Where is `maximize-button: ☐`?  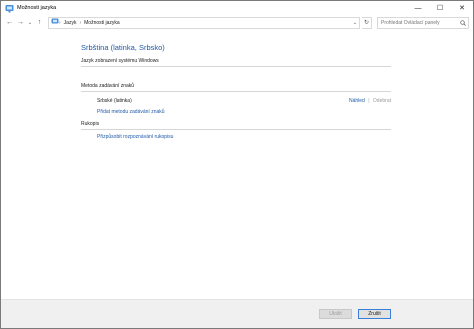
maximize-button: ☐ is located at coordinates (440, 8).